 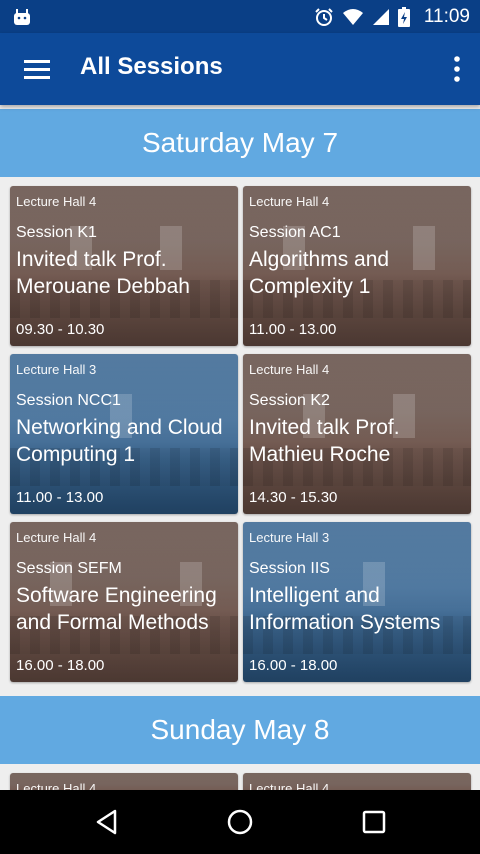 I want to click on session-time: 09.30 - 10.30, so click(x=60, y=329).